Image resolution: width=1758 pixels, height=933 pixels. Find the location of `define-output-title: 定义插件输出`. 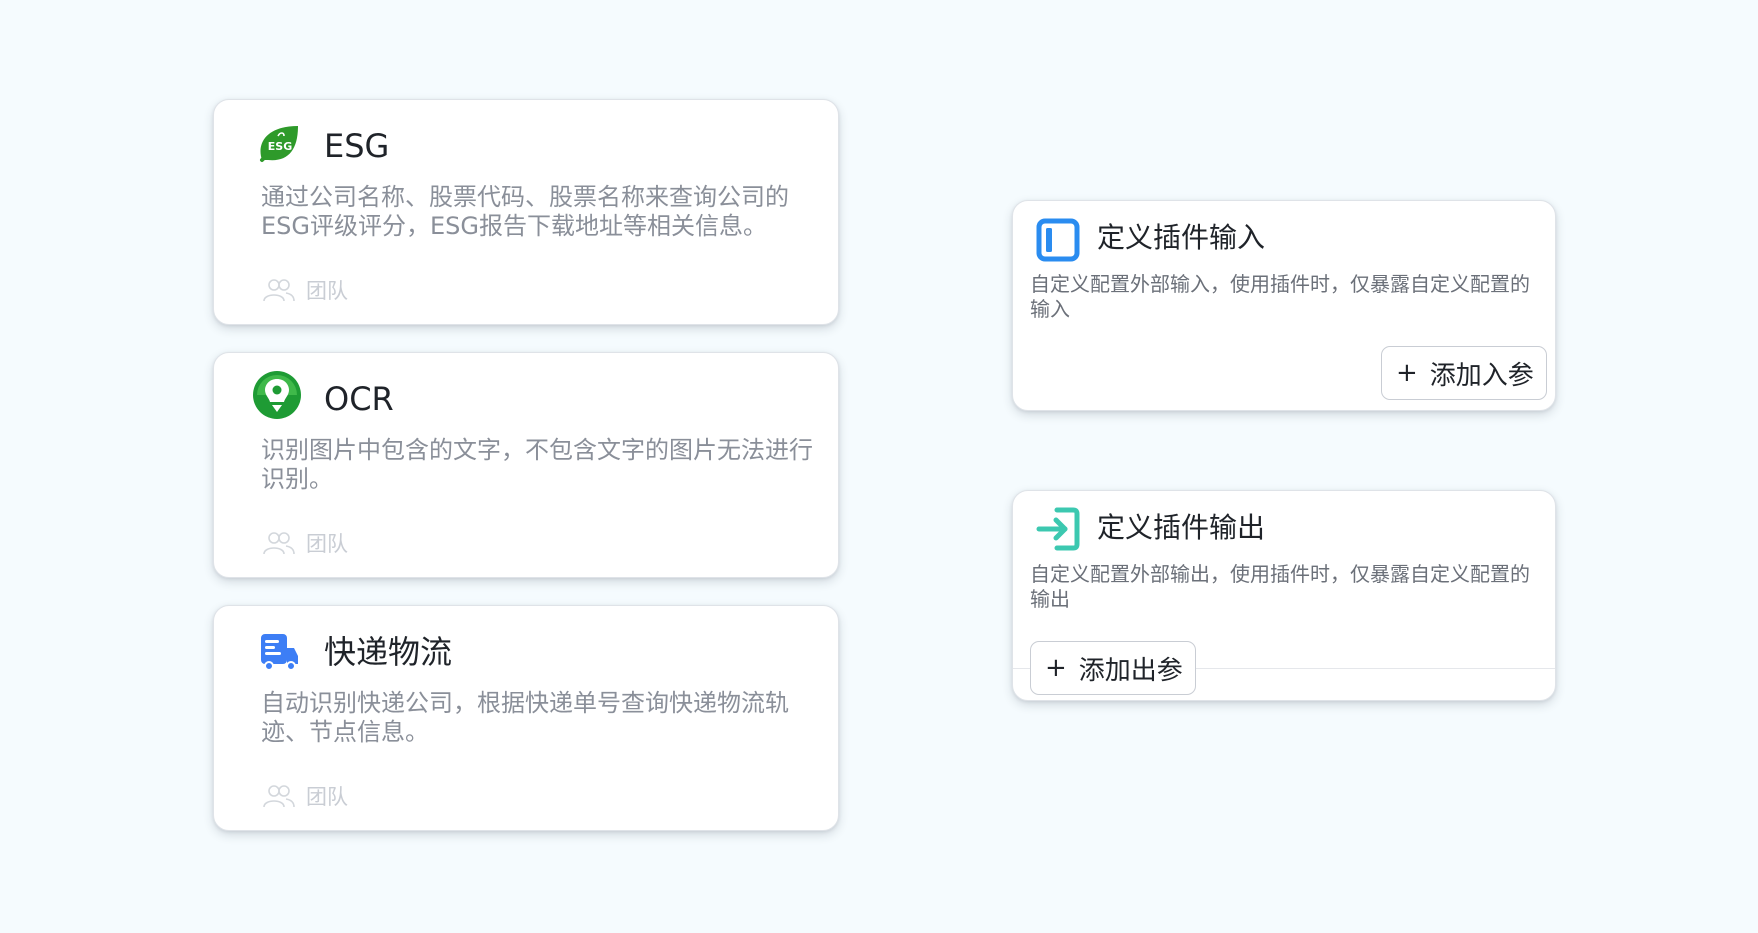

define-output-title: 定义插件输出 is located at coordinates (1181, 527).